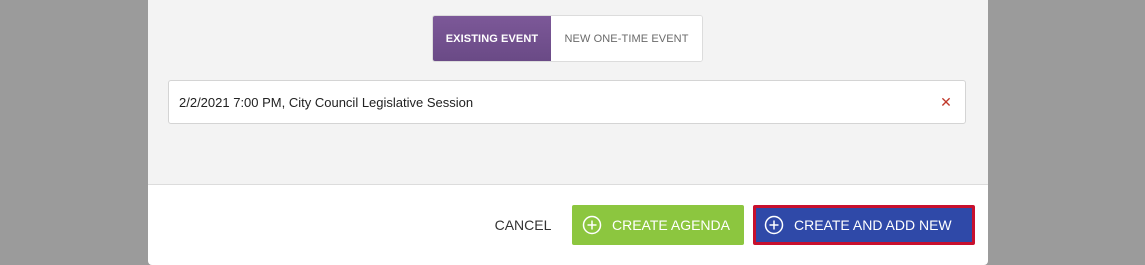 The height and width of the screenshot is (265, 1145). I want to click on new-one-time-event-tab: NEW ONE-TIME EVENT, so click(626, 38).